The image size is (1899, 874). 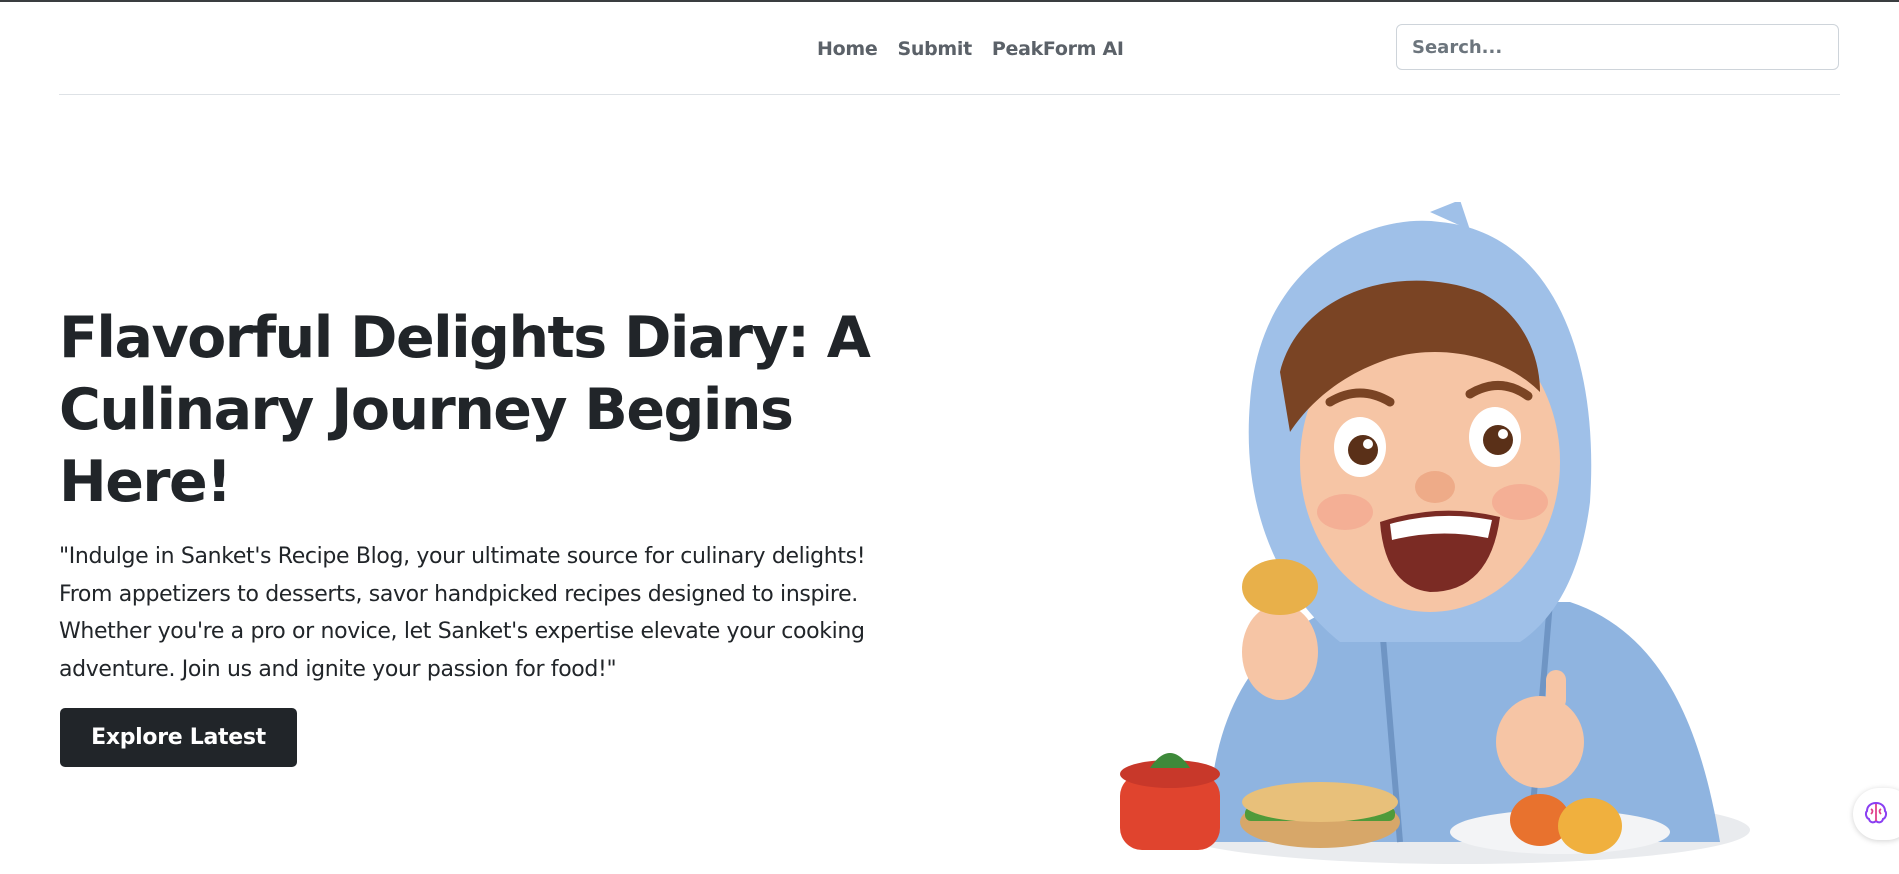 I want to click on nav-link-home: Home, so click(x=847, y=49).